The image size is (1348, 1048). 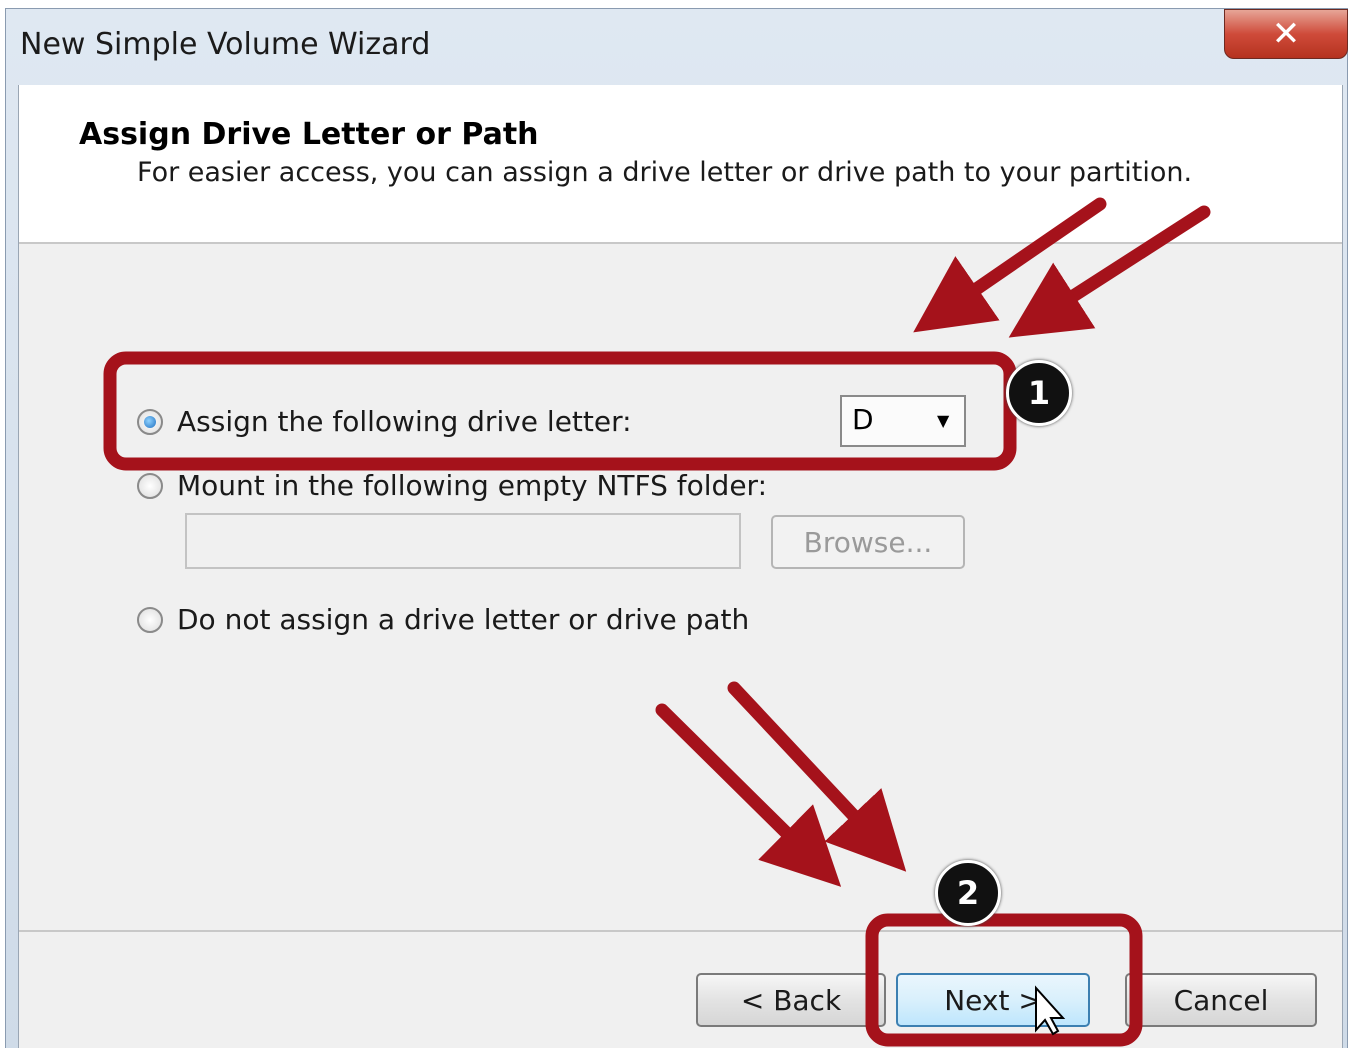 I want to click on dropdown-arrow-icon: ▼, so click(x=943, y=420).